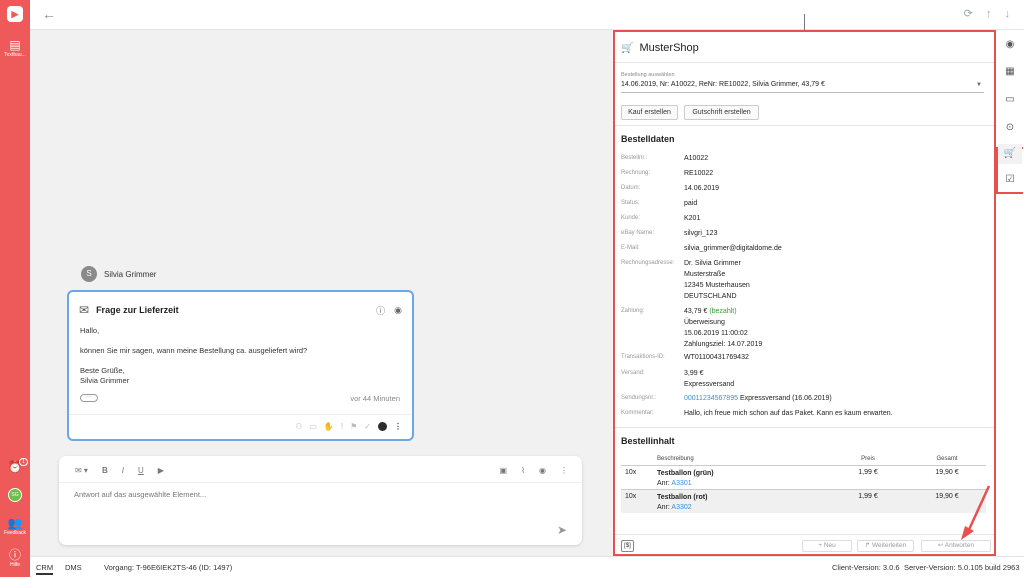 The height and width of the screenshot is (577, 1024). Describe the element at coordinates (348, 426) in the screenshot. I see `message-actions: ⚇ ▭ ✋ ! ⚑ ✓ ⋮` at that location.